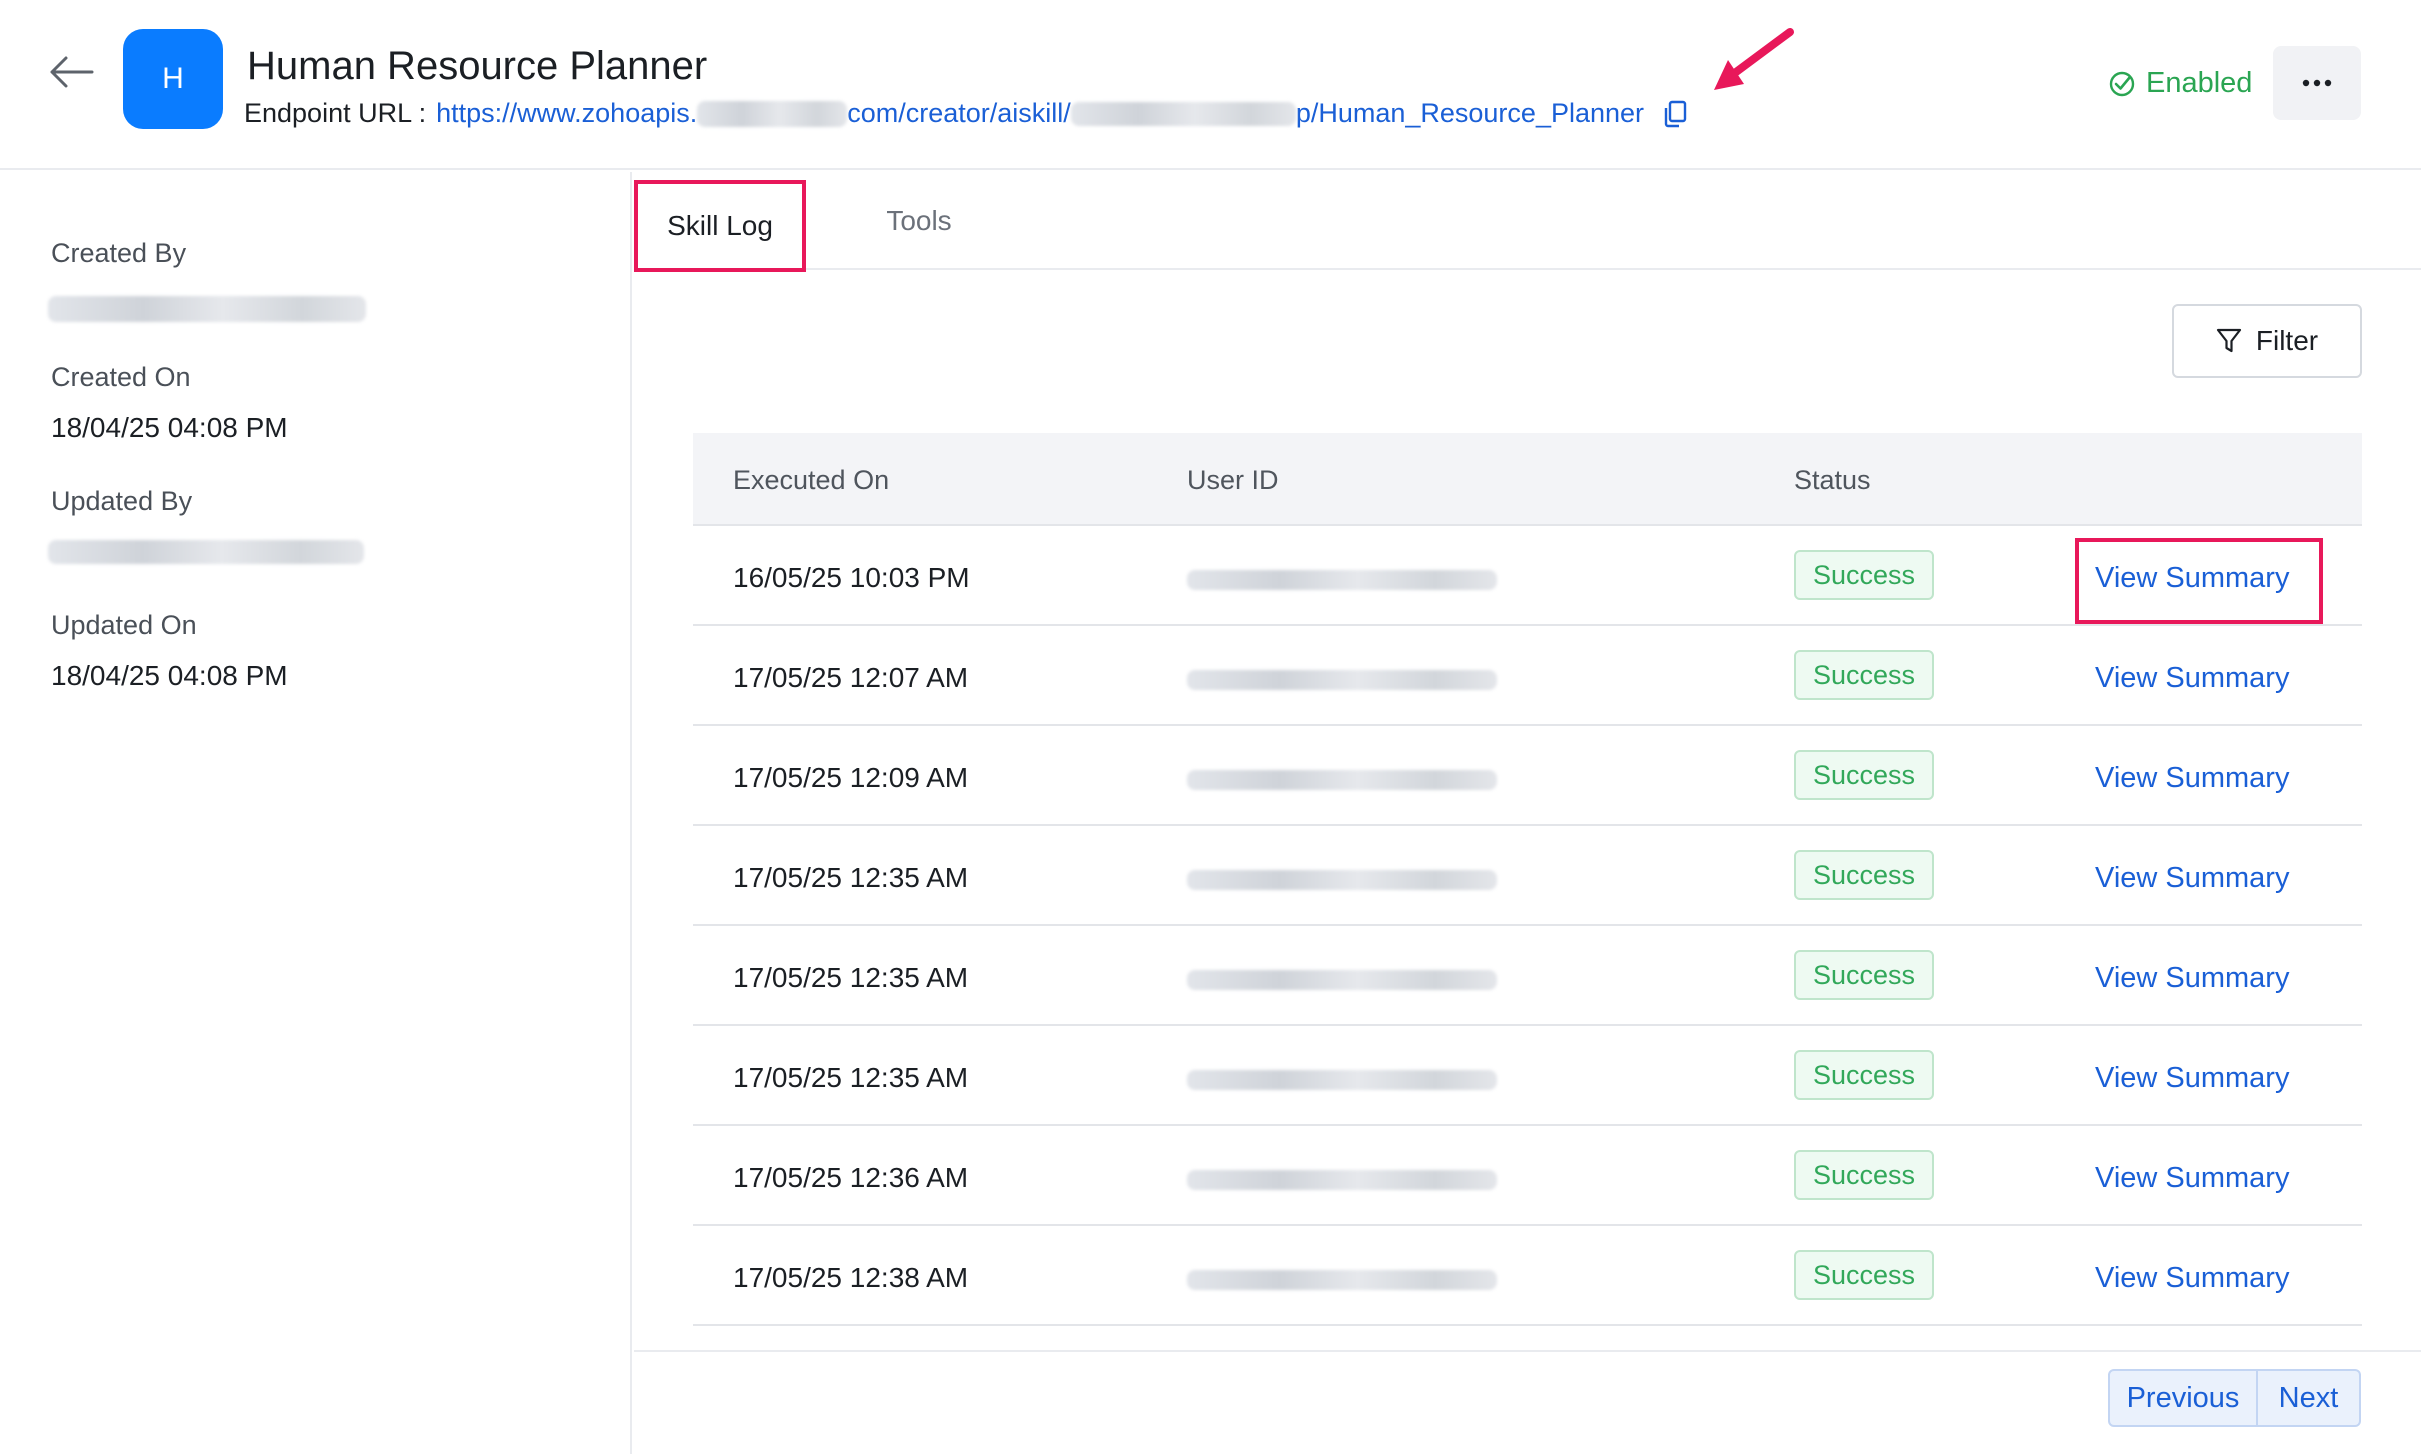 The height and width of the screenshot is (1454, 2421). Describe the element at coordinates (335, 113) in the screenshot. I see `endpoint-label: Endpoint URL :` at that location.